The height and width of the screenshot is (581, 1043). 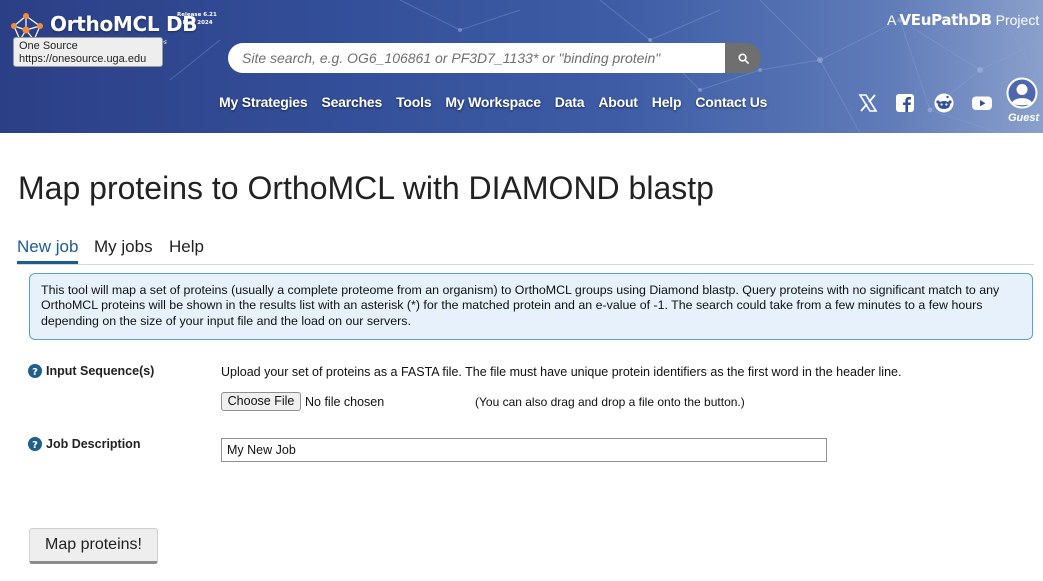 What do you see at coordinates (93, 444) in the screenshot?
I see `job-description-label-text: Job Description` at bounding box center [93, 444].